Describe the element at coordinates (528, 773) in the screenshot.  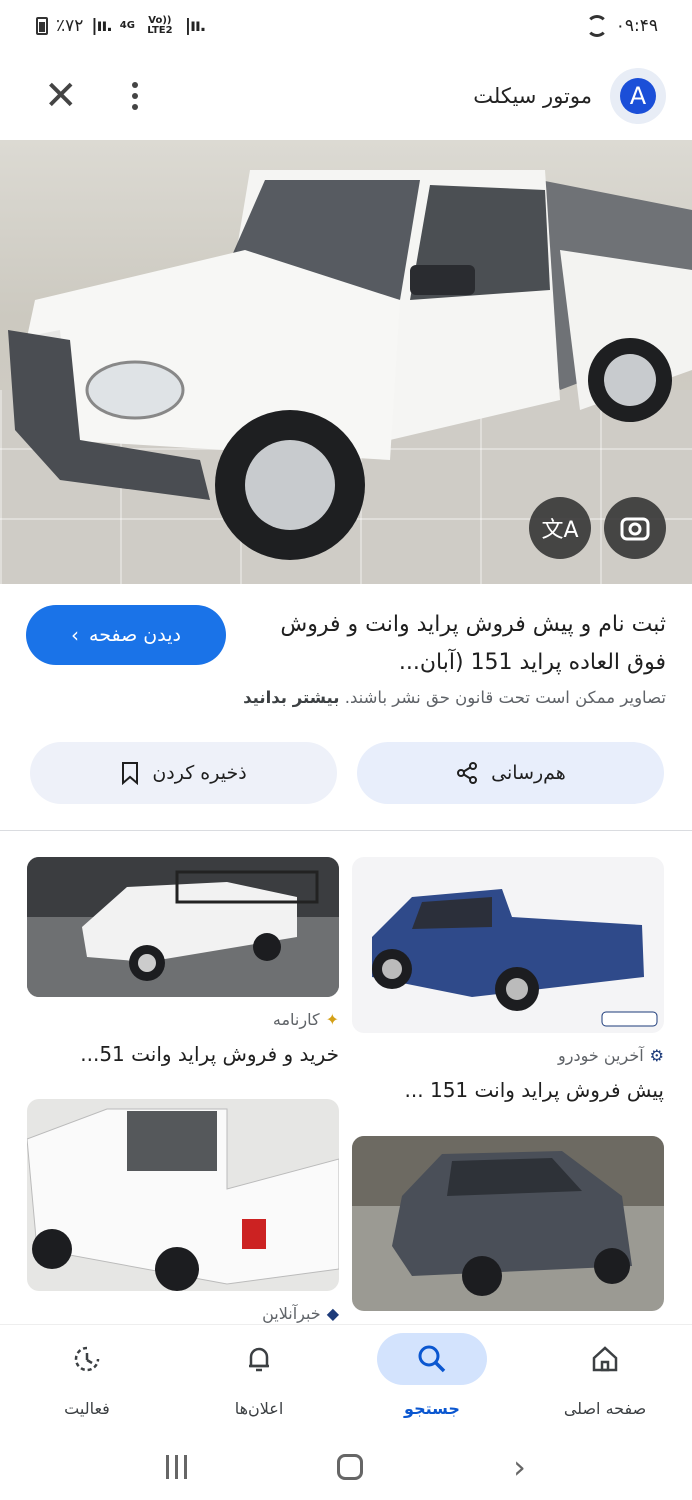
I see `share-label: هم‌رسانی` at that location.